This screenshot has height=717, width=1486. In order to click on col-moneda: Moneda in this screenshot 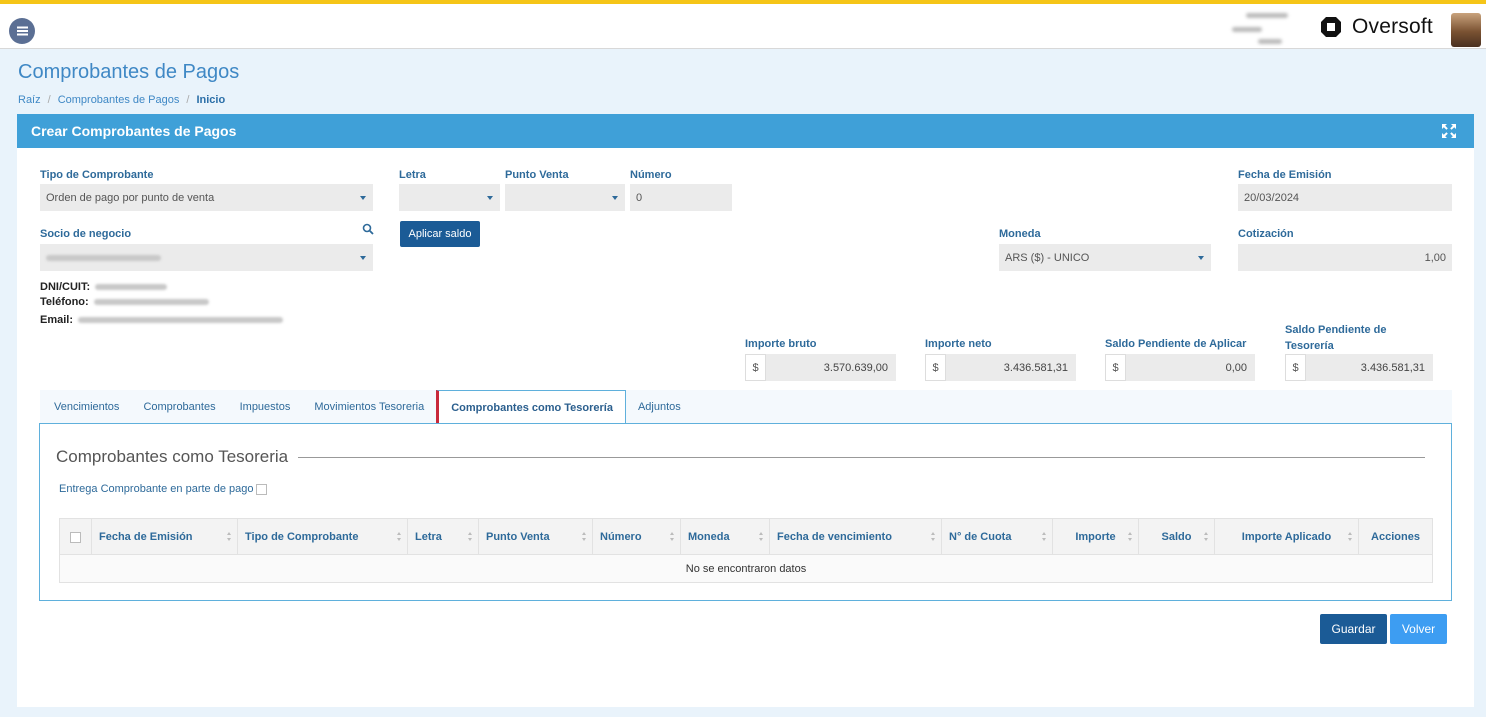, I will do `click(725, 537)`.